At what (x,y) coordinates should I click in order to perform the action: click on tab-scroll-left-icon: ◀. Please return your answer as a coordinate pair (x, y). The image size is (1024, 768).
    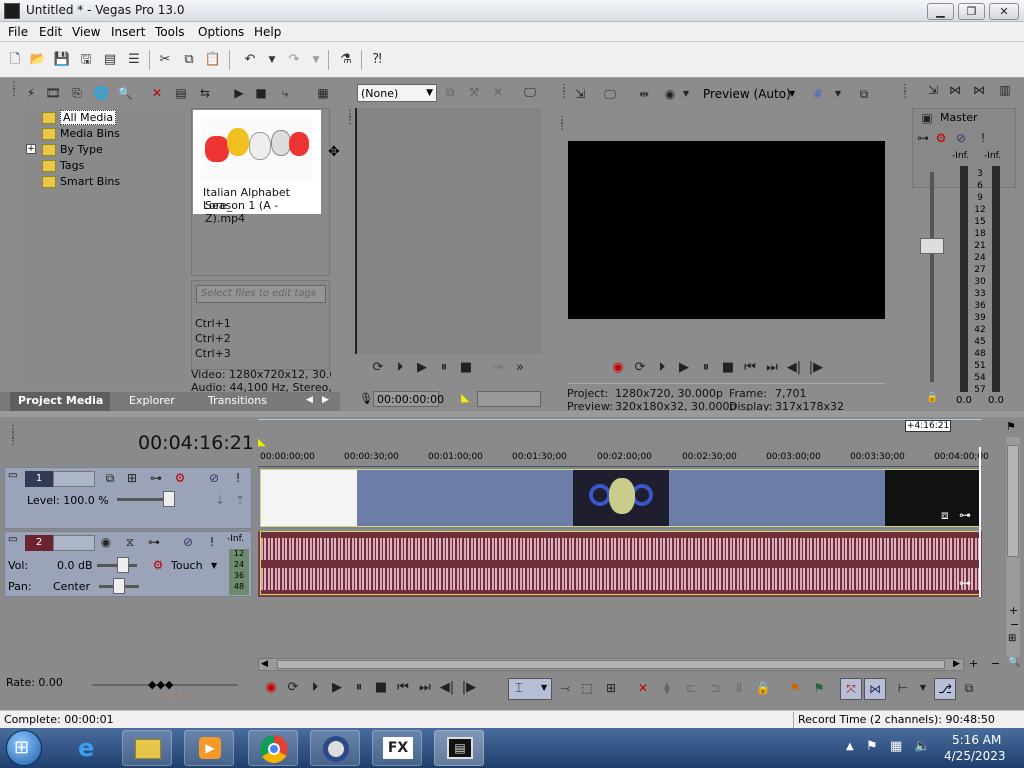
    Looking at the image, I should click on (309, 400).